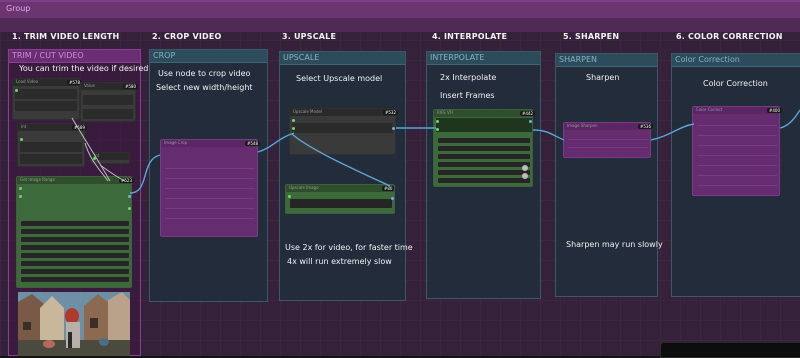  I want to click on image-crop-node-title: Image Crop, so click(176, 142).